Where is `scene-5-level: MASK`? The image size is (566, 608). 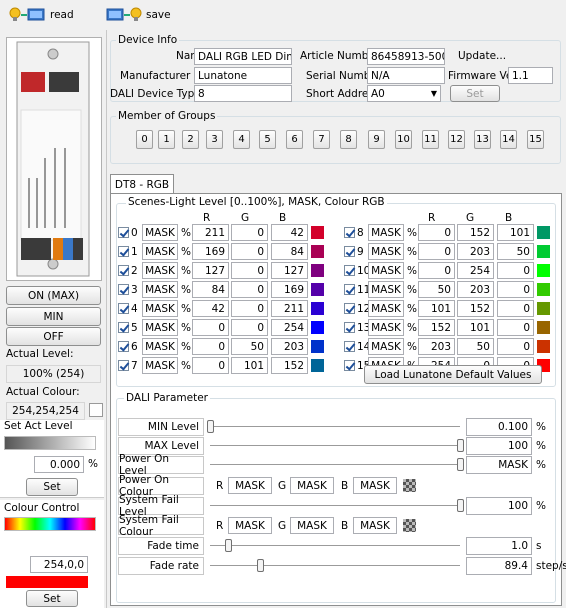 scene-5-level: MASK is located at coordinates (160, 327).